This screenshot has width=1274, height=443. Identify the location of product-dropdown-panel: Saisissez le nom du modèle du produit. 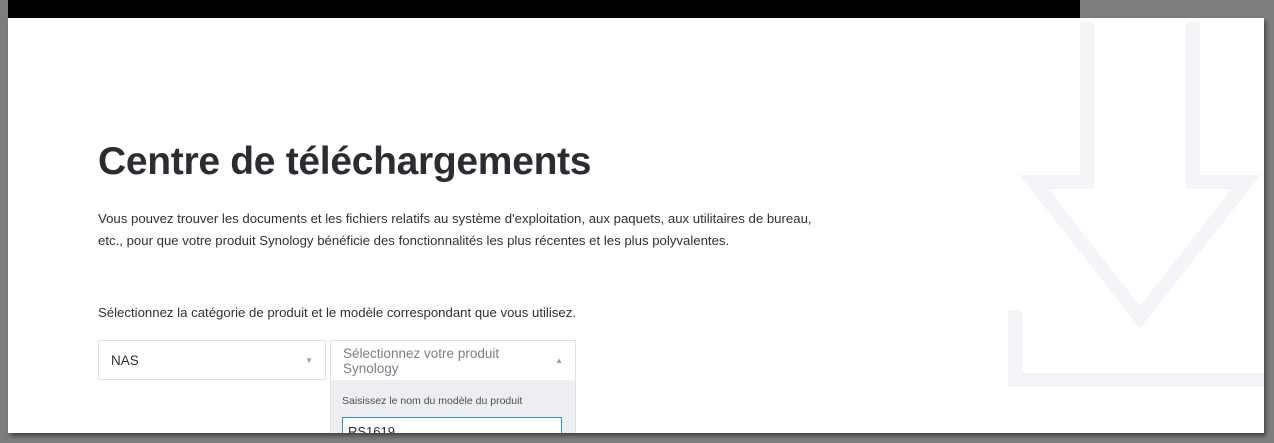
(453, 406).